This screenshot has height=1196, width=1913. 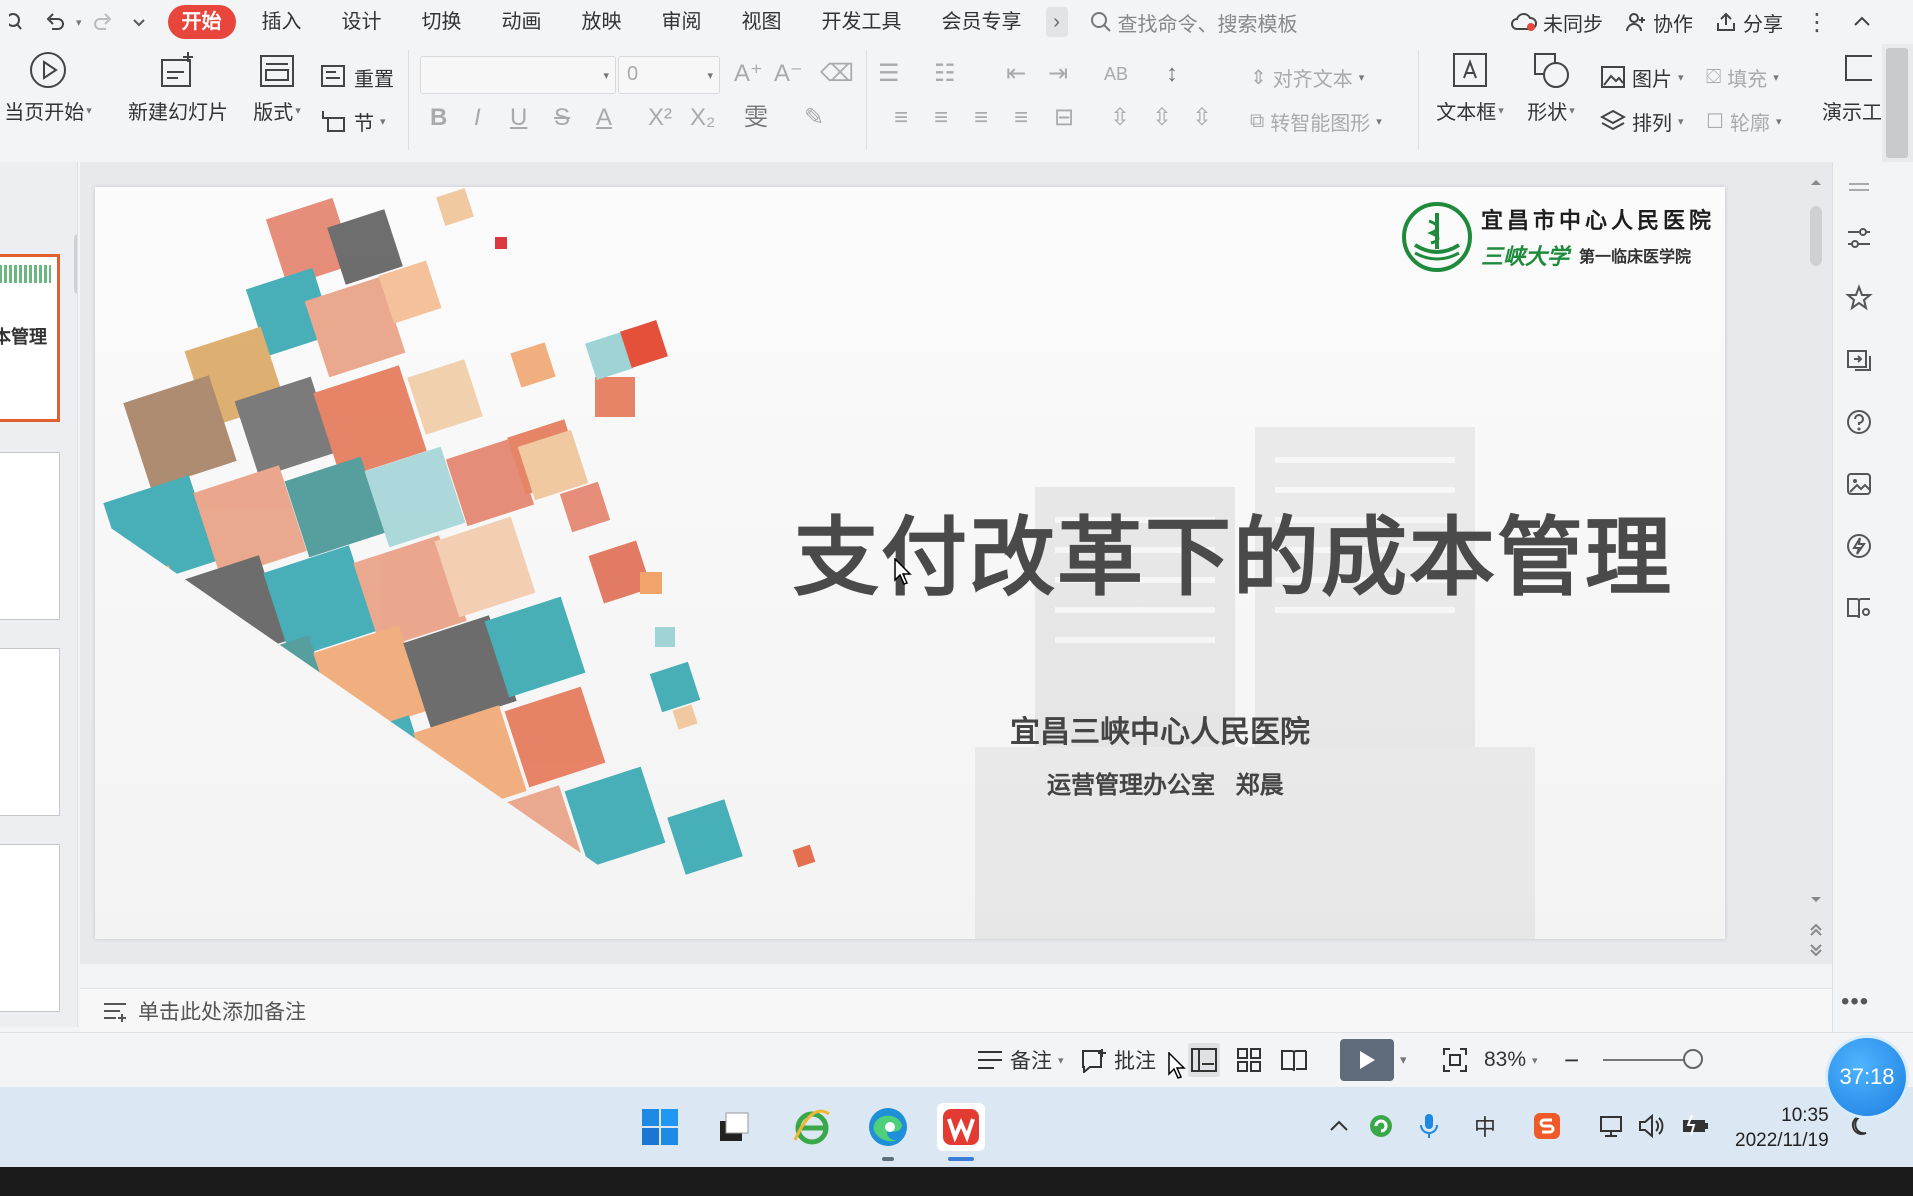 What do you see at coordinates (1455, 1060) in the screenshot?
I see `fit-window-button` at bounding box center [1455, 1060].